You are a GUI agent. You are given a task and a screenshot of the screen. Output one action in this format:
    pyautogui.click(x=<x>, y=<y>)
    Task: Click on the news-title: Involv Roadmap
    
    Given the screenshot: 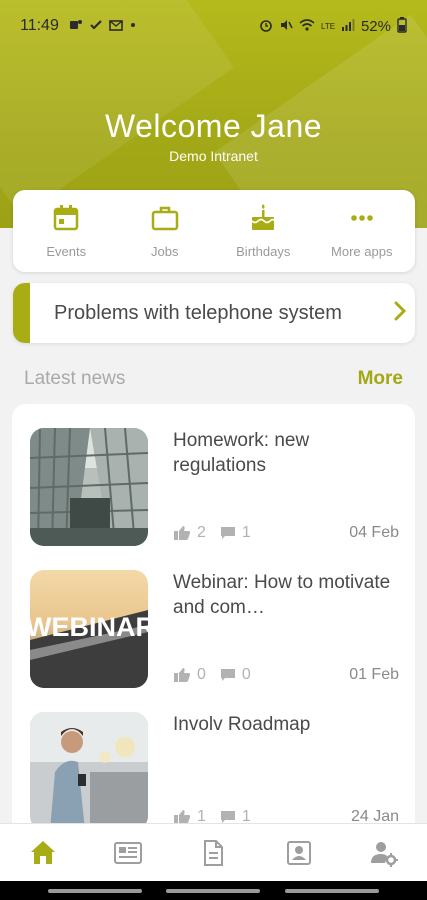 What is the action you would take?
    pyautogui.click(x=242, y=724)
    